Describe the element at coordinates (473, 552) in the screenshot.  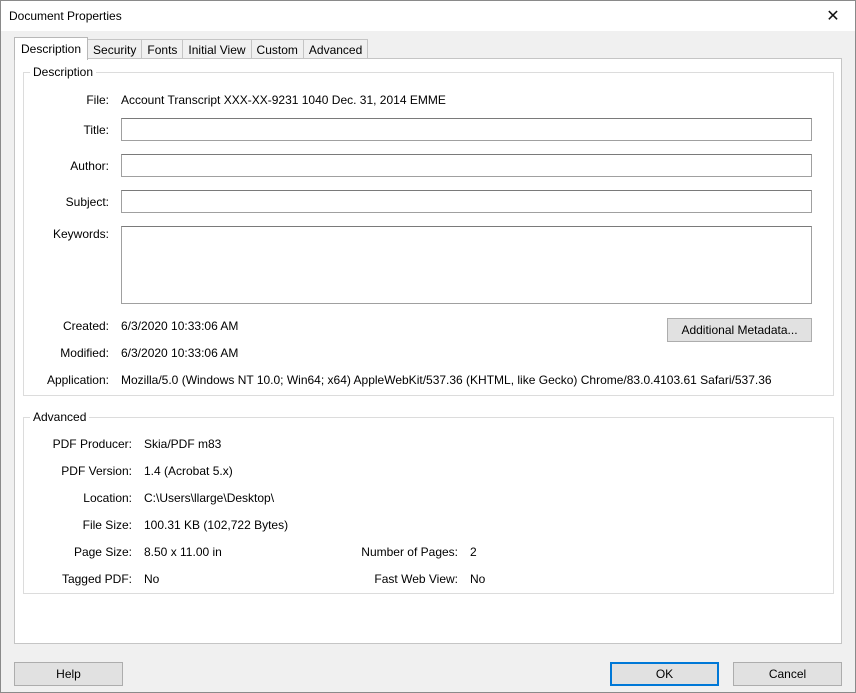
I see `number-of-pages-value: 2` at that location.